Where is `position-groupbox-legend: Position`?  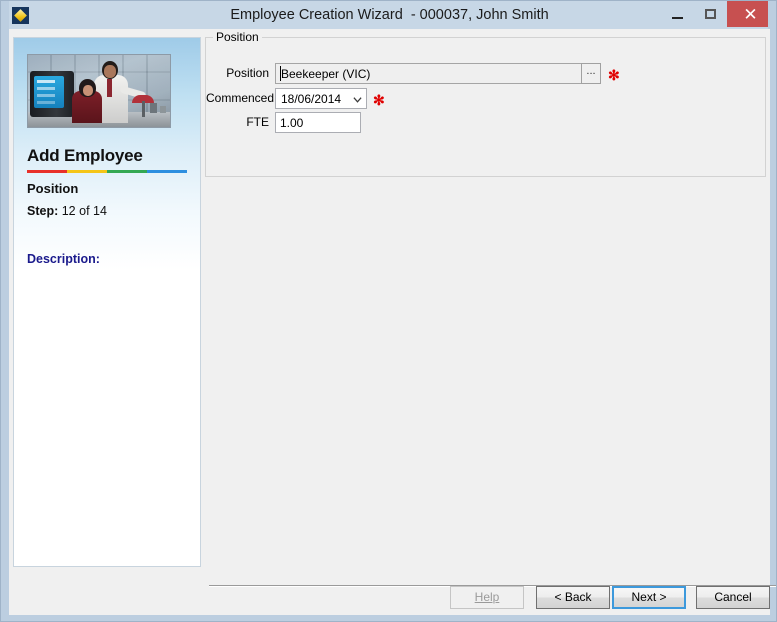 position-groupbox-legend: Position is located at coordinates (237, 37).